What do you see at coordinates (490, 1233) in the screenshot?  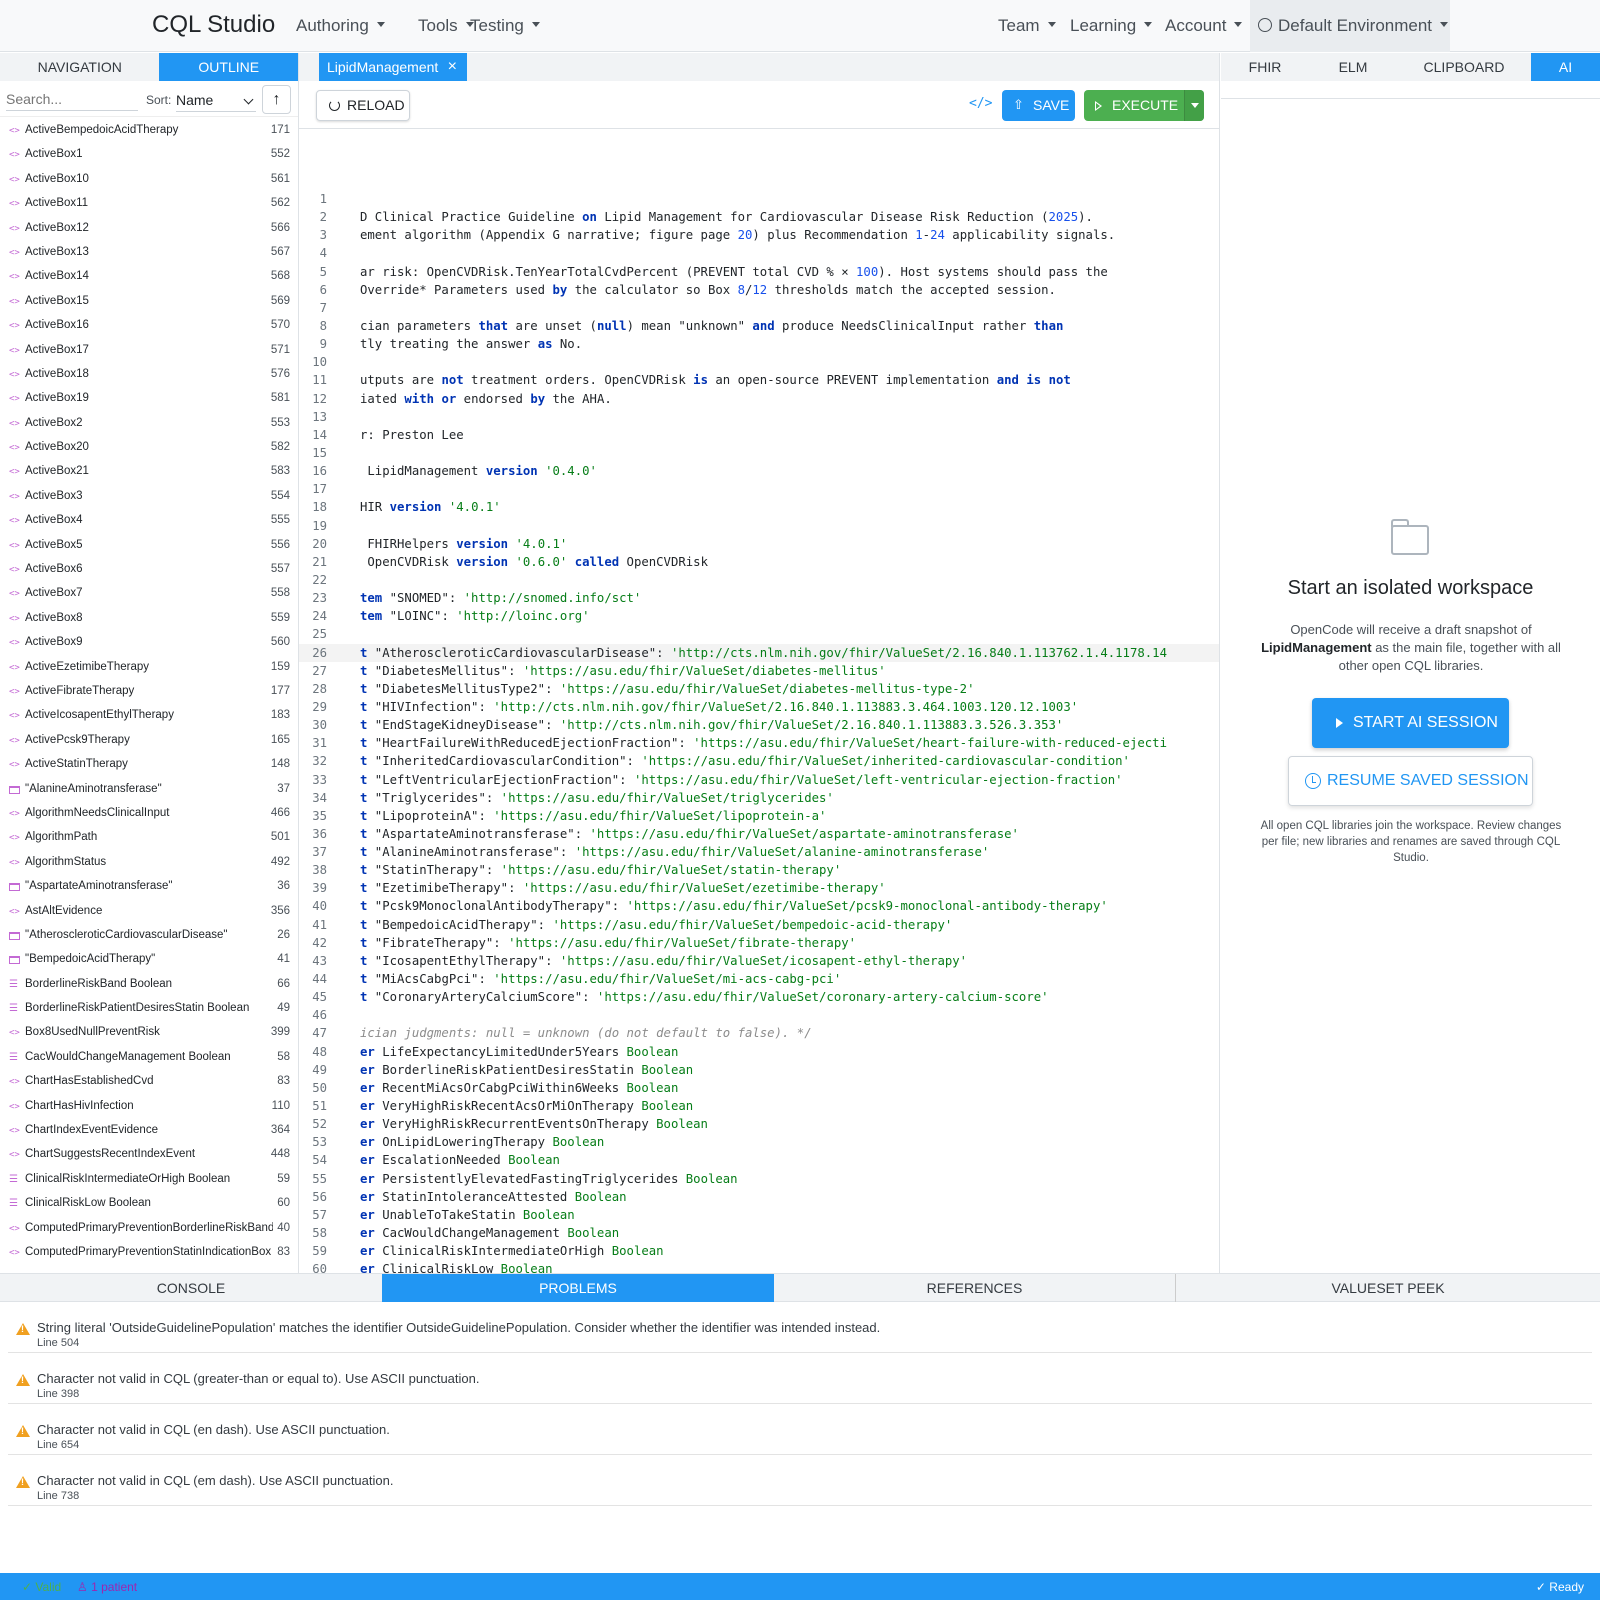 I see `code-text: er CacWouldChangeManagement Boolean` at bounding box center [490, 1233].